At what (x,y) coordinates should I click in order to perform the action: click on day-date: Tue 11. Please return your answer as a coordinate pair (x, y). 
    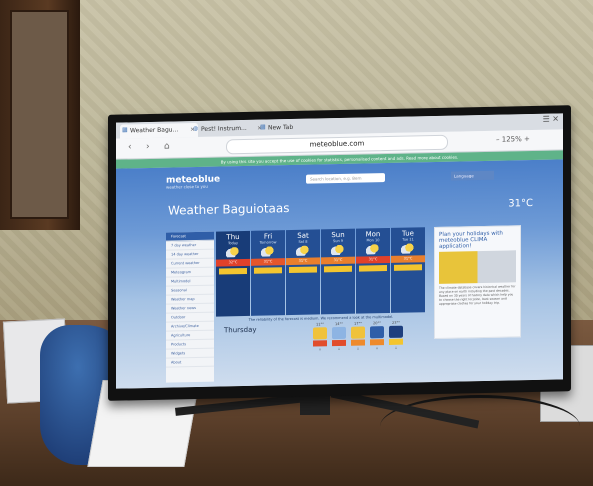
    Looking at the image, I should click on (408, 239).